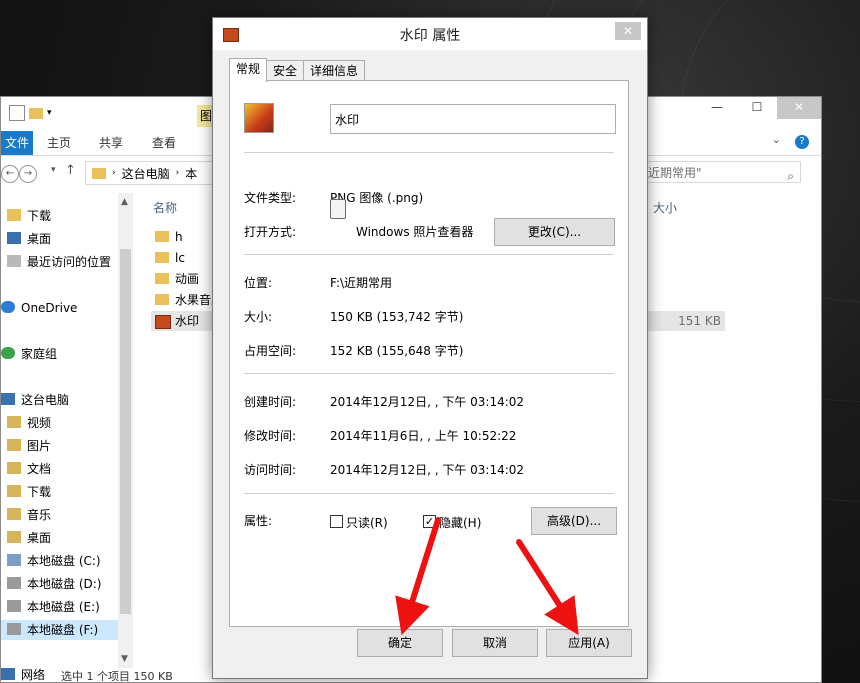  Describe the element at coordinates (14, 560) in the screenshot. I see `windows-drive-icon` at that location.